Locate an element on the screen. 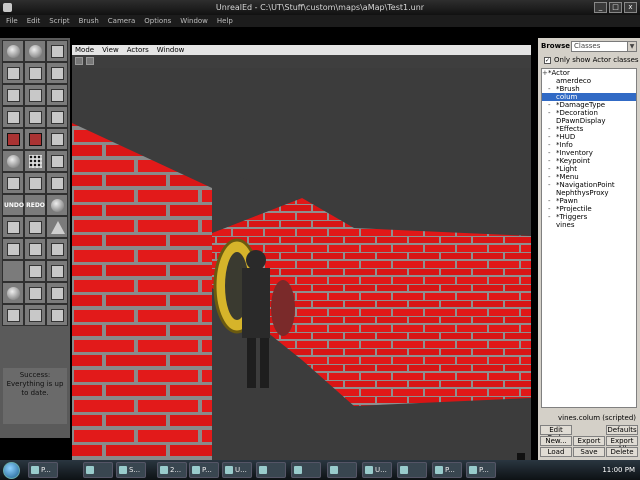  camera-move-tool-button is located at coordinates (13, 51).